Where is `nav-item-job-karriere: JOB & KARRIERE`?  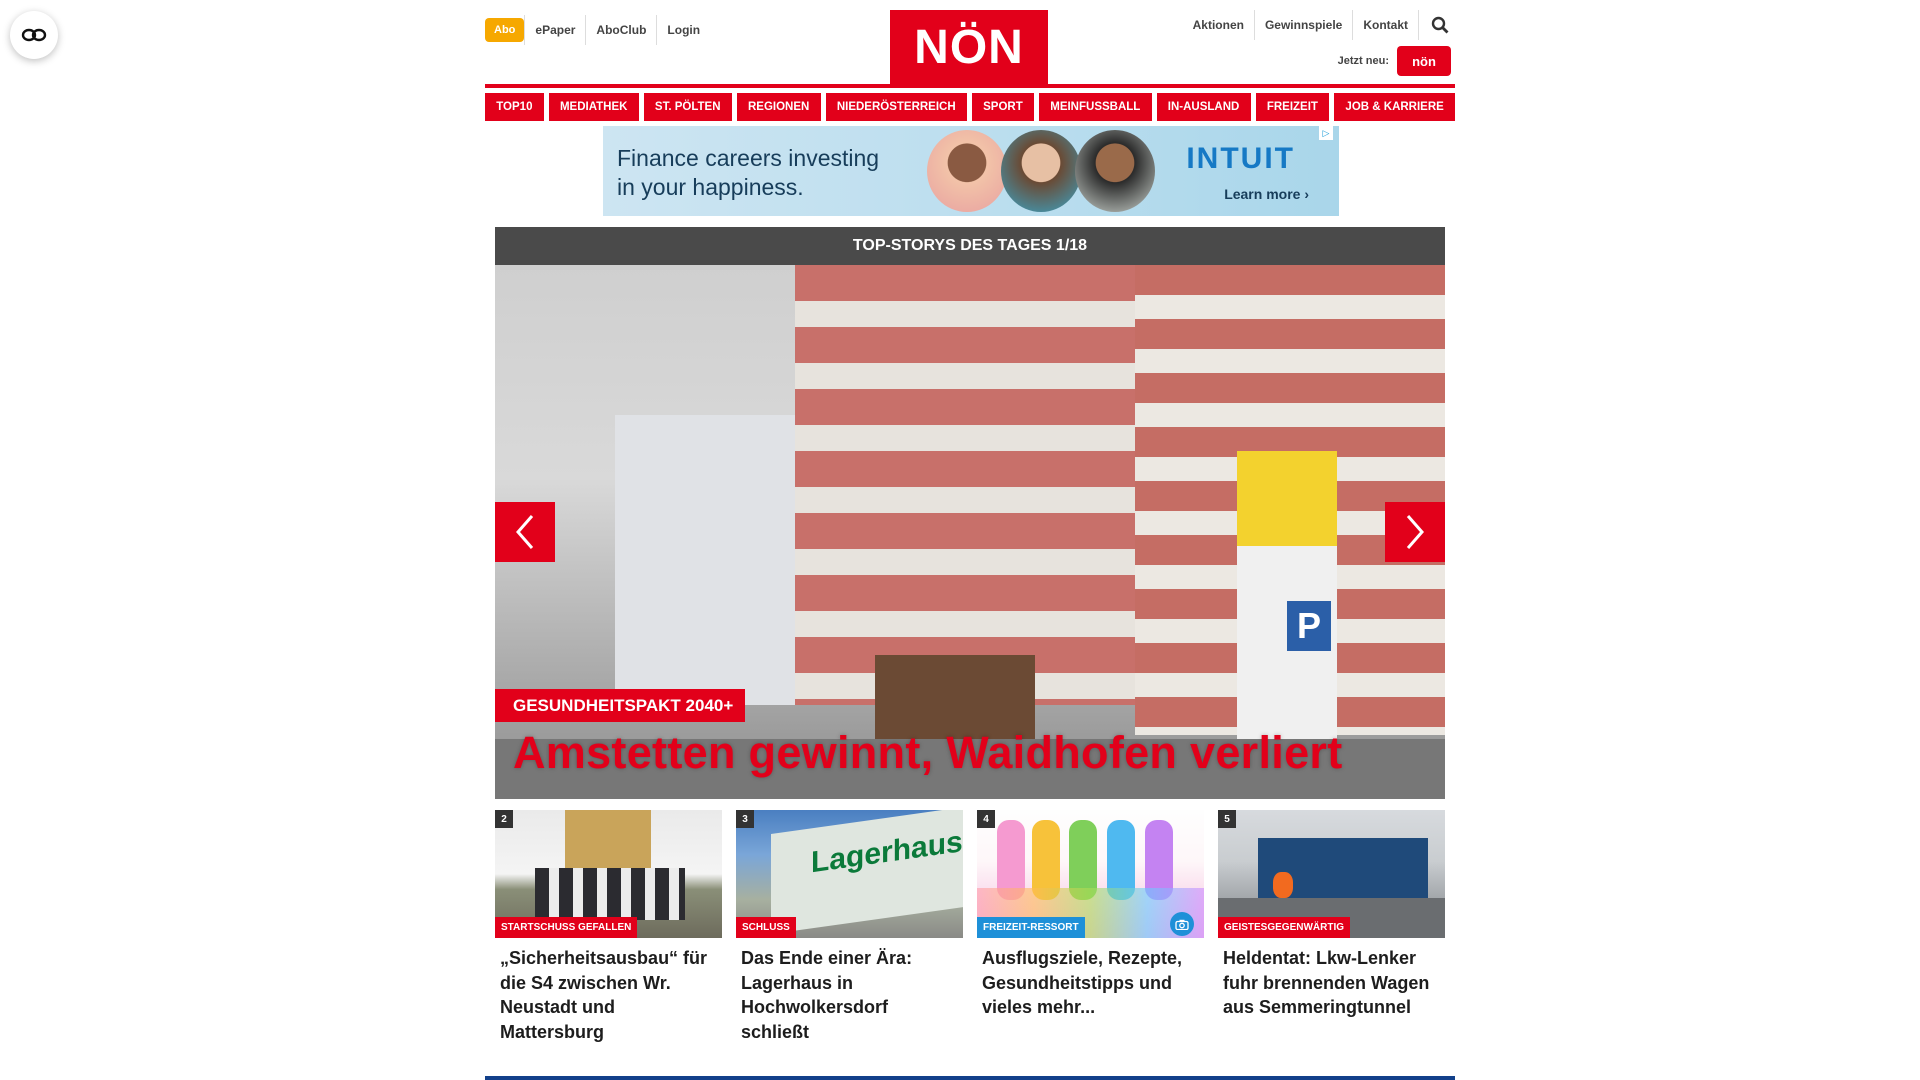
nav-item-job-karriere: JOB & KARRIERE is located at coordinates (1395, 107).